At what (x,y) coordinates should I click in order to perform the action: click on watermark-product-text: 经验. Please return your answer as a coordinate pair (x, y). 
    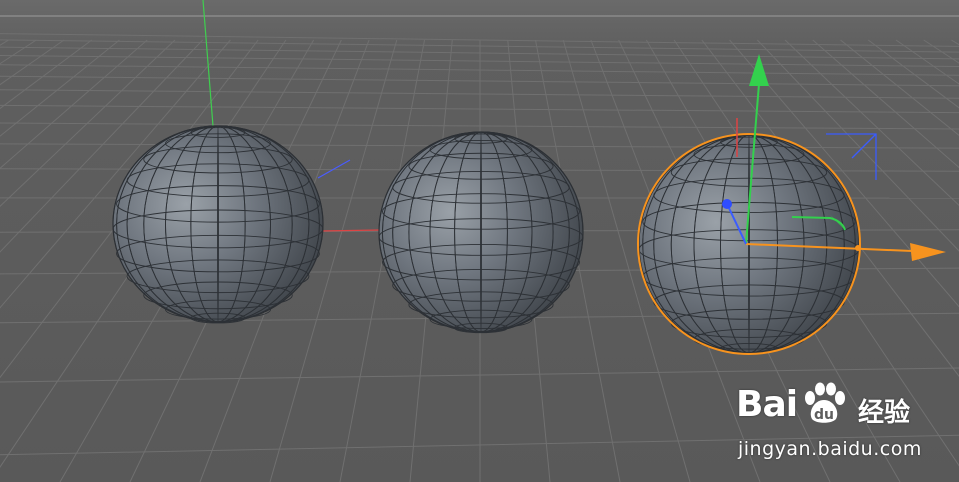
    Looking at the image, I should click on (884, 413).